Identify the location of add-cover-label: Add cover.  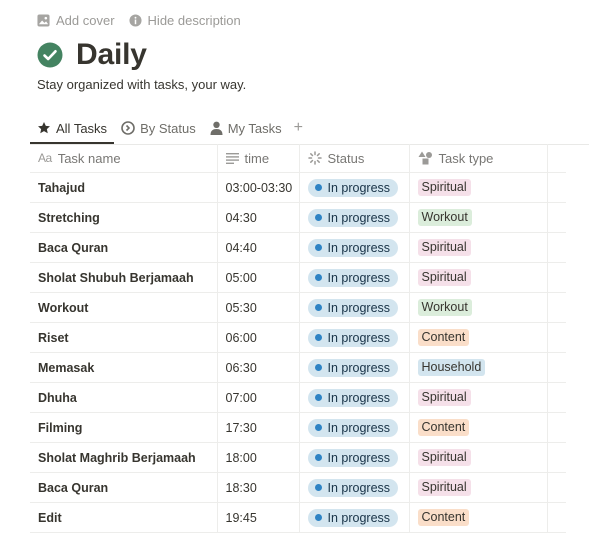
(85, 20).